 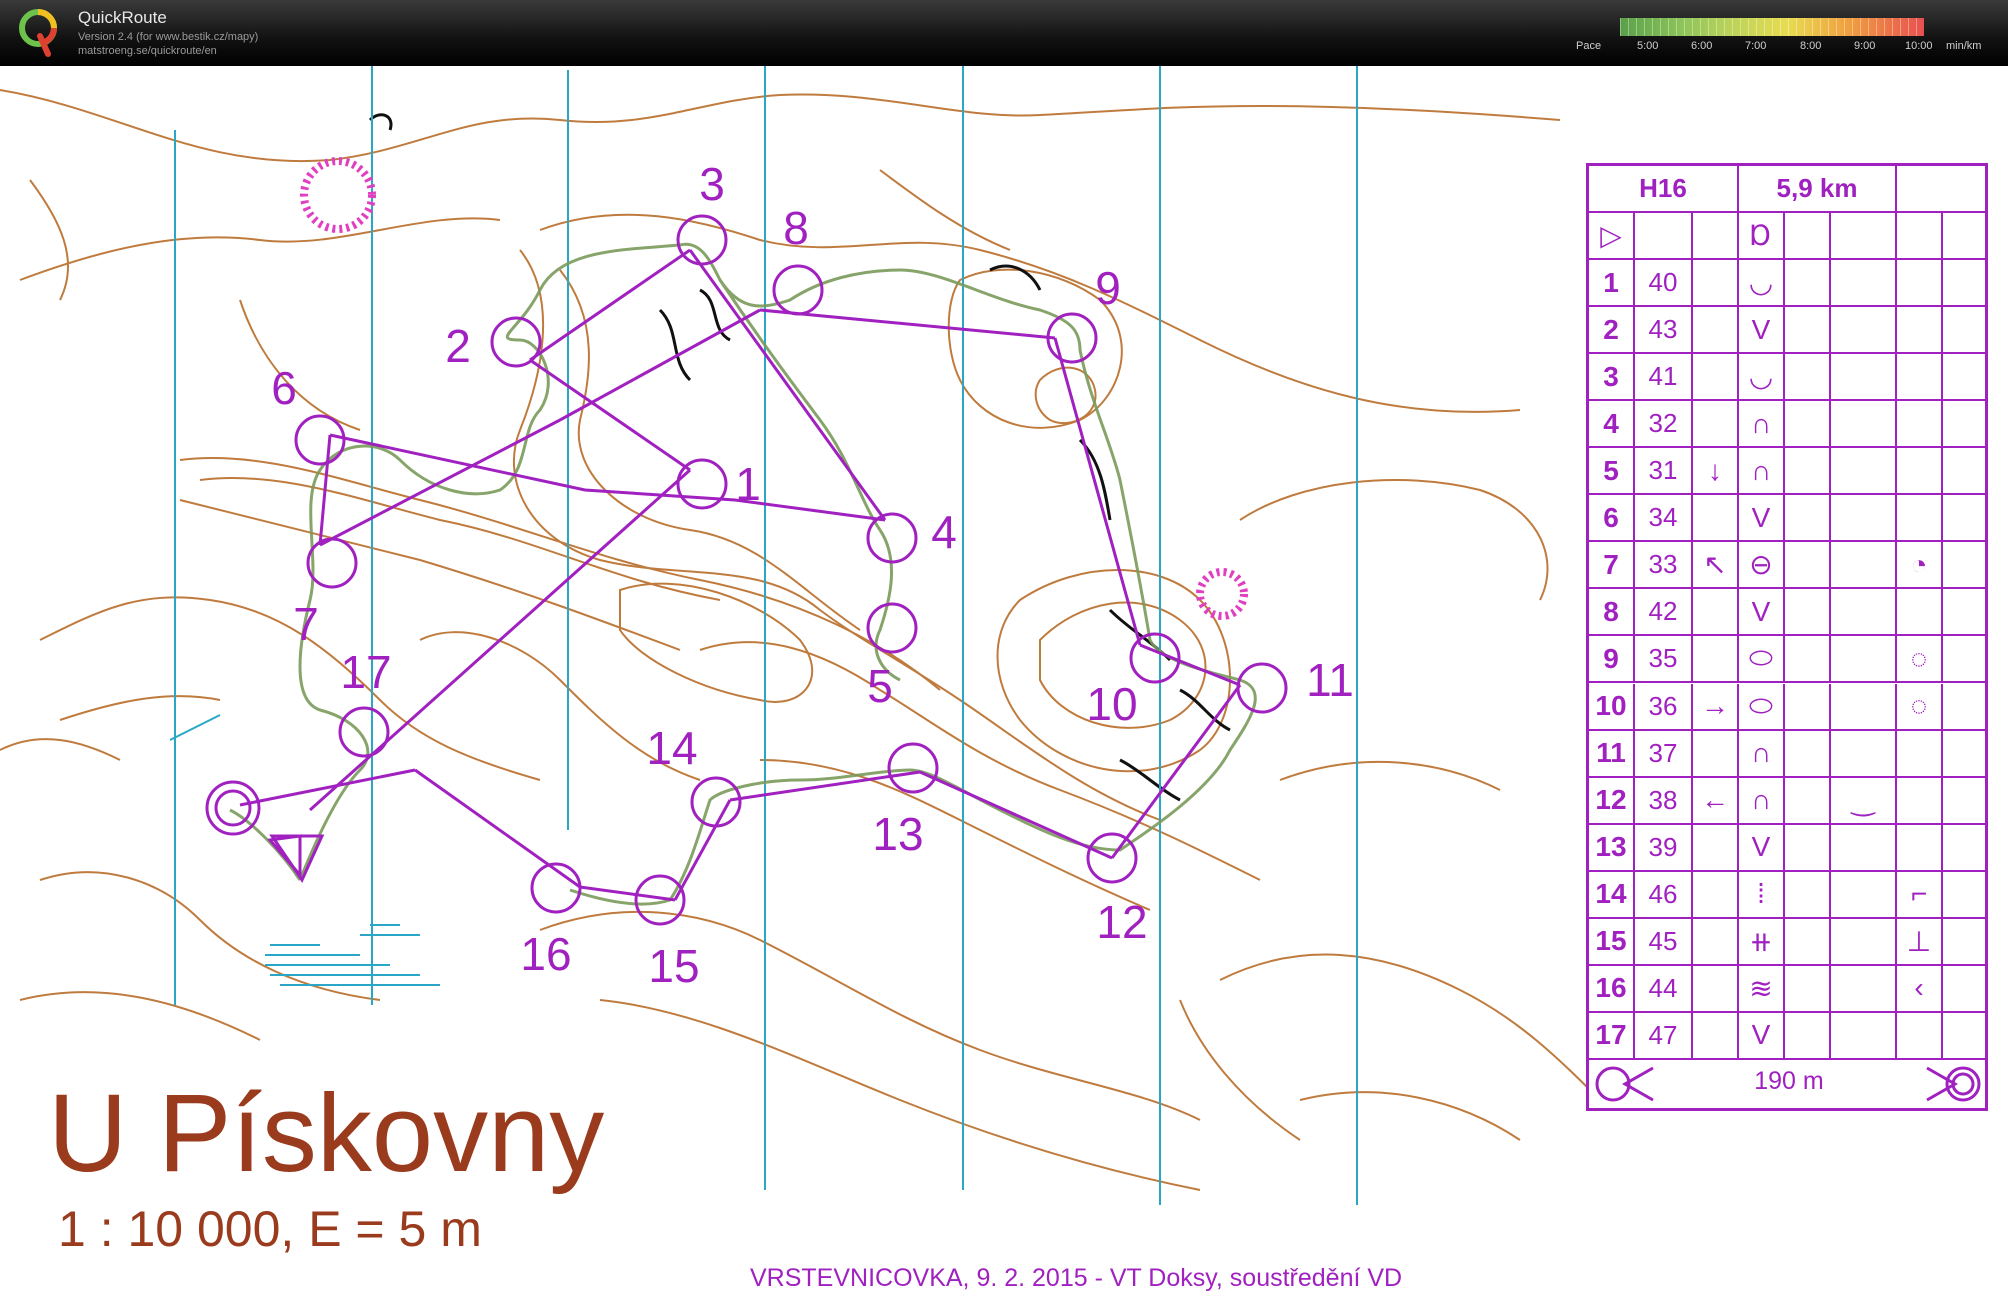 What do you see at coordinates (1612, 988) in the screenshot?
I see `cd-number: 16` at bounding box center [1612, 988].